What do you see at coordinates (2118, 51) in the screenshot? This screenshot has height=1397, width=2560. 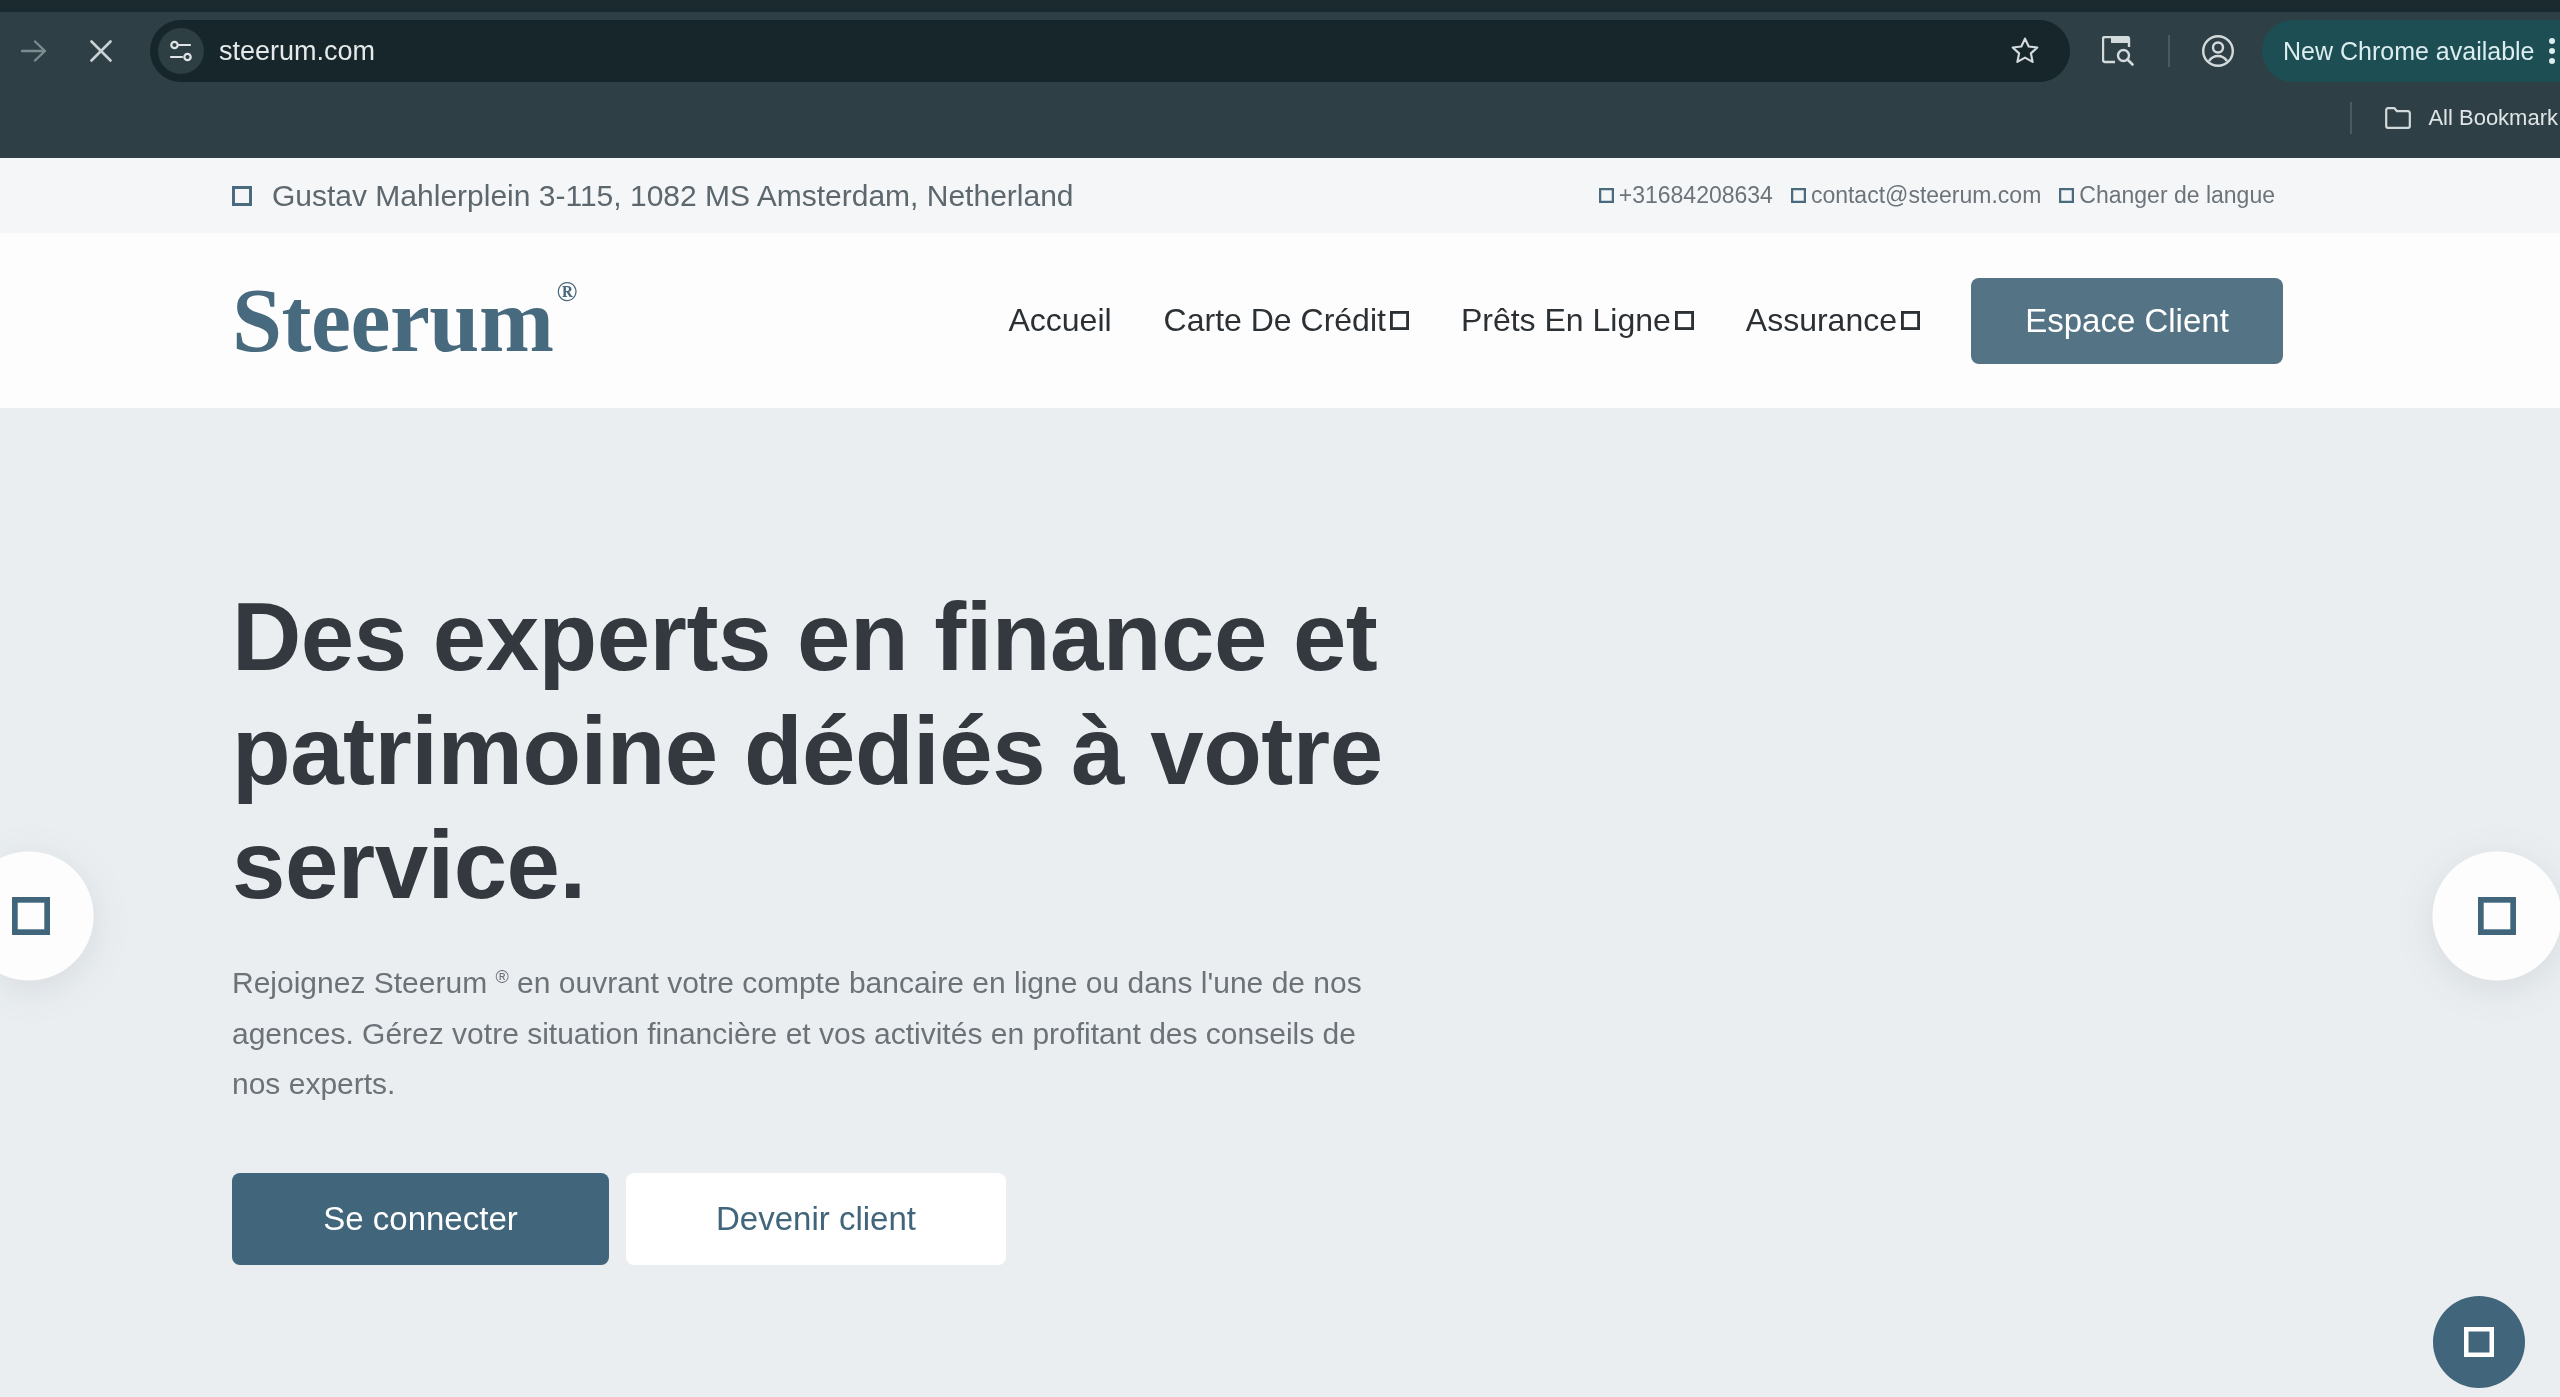 I see `window-search-icon` at bounding box center [2118, 51].